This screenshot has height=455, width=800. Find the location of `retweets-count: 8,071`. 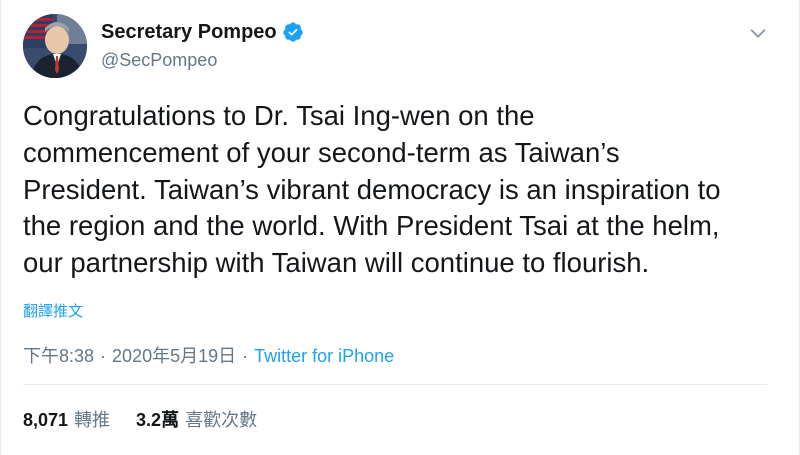

retweets-count: 8,071 is located at coordinates (46, 420).